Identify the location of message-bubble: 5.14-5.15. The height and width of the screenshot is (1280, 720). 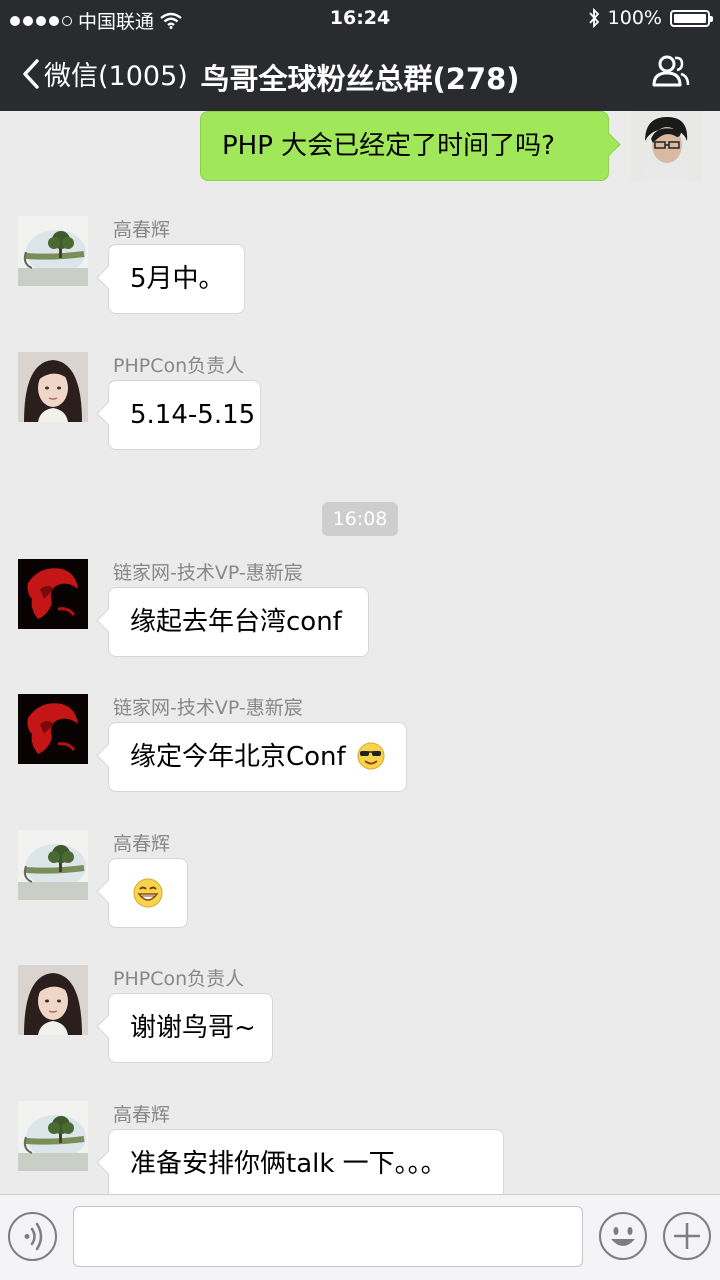
(184, 415).